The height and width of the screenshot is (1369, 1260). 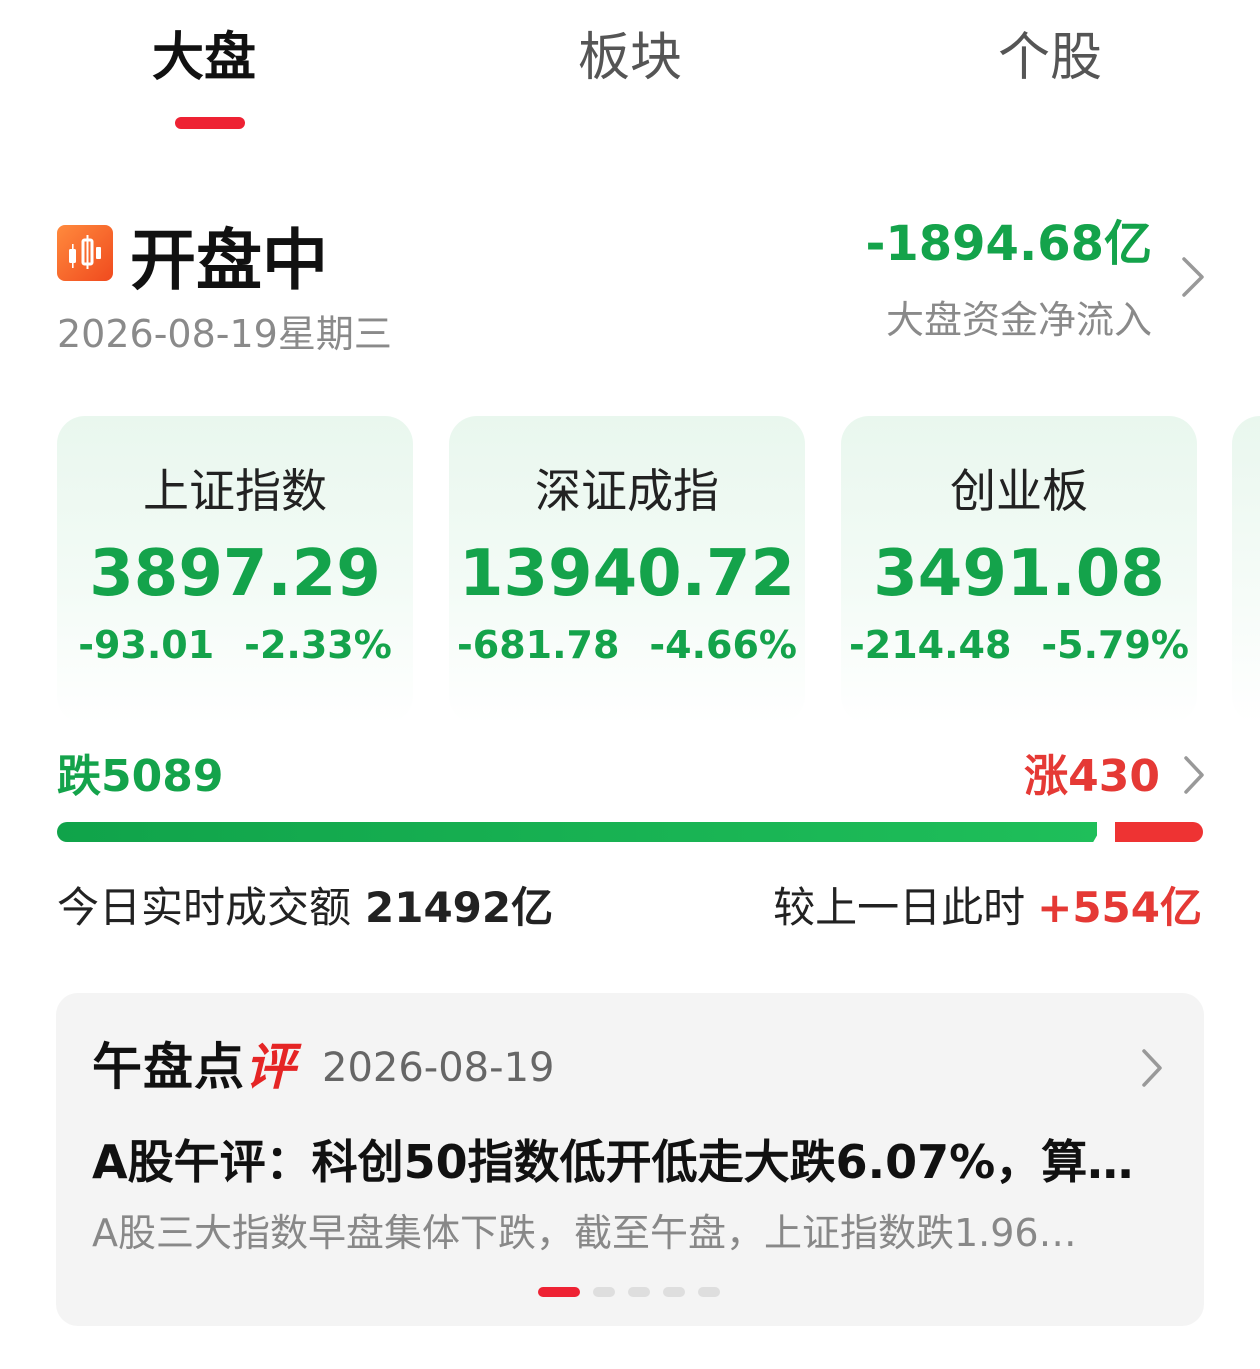 I want to click on index-change-pct: -2.33%, so click(x=318, y=645).